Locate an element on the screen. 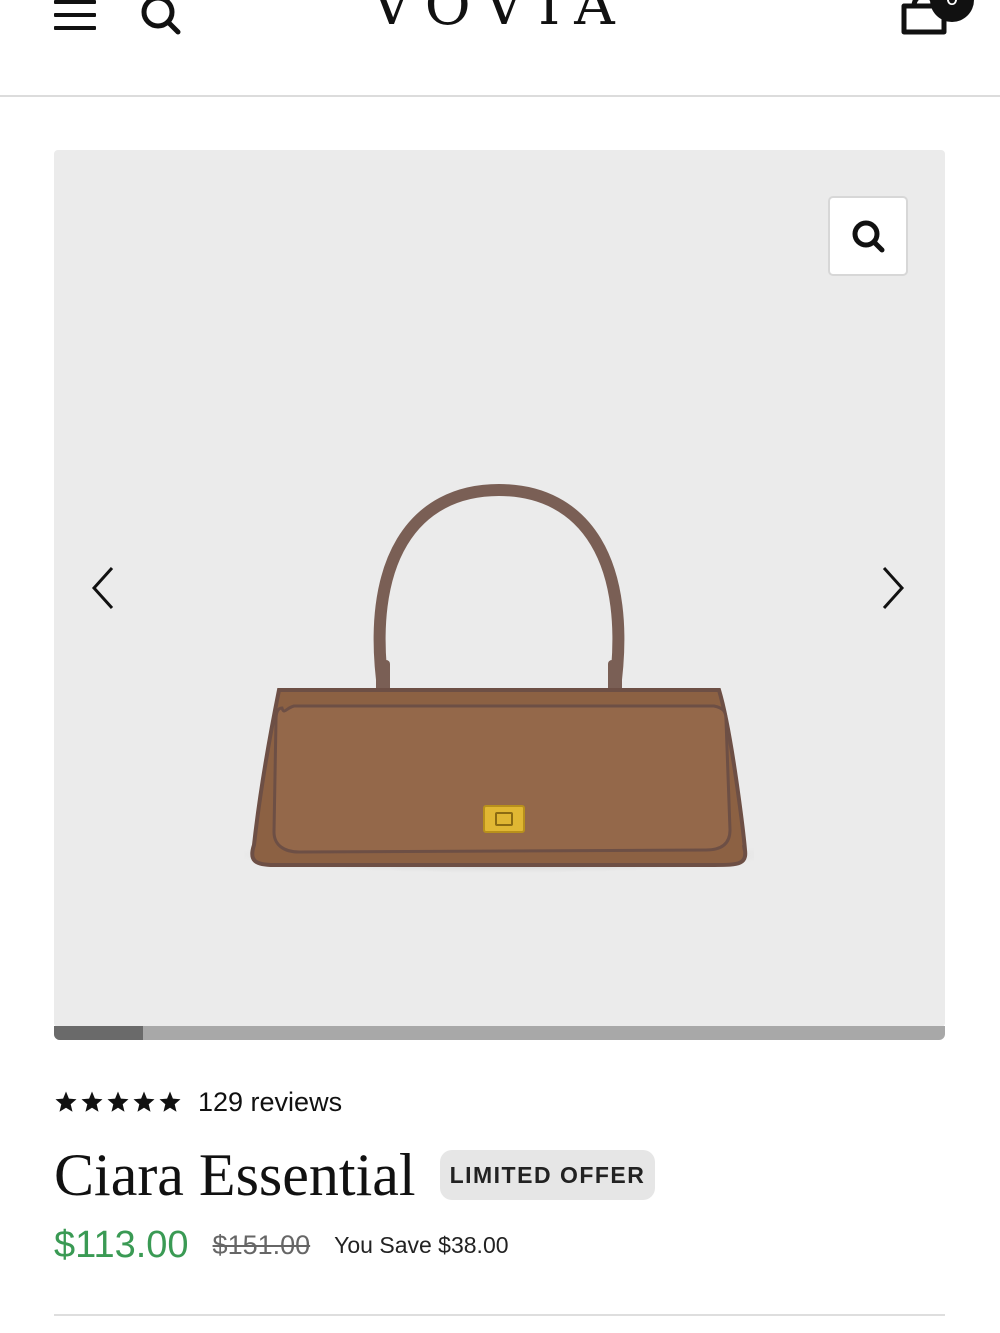 The height and width of the screenshot is (1333, 1000). site-header: VOVIA 0 is located at coordinates (500, 48).